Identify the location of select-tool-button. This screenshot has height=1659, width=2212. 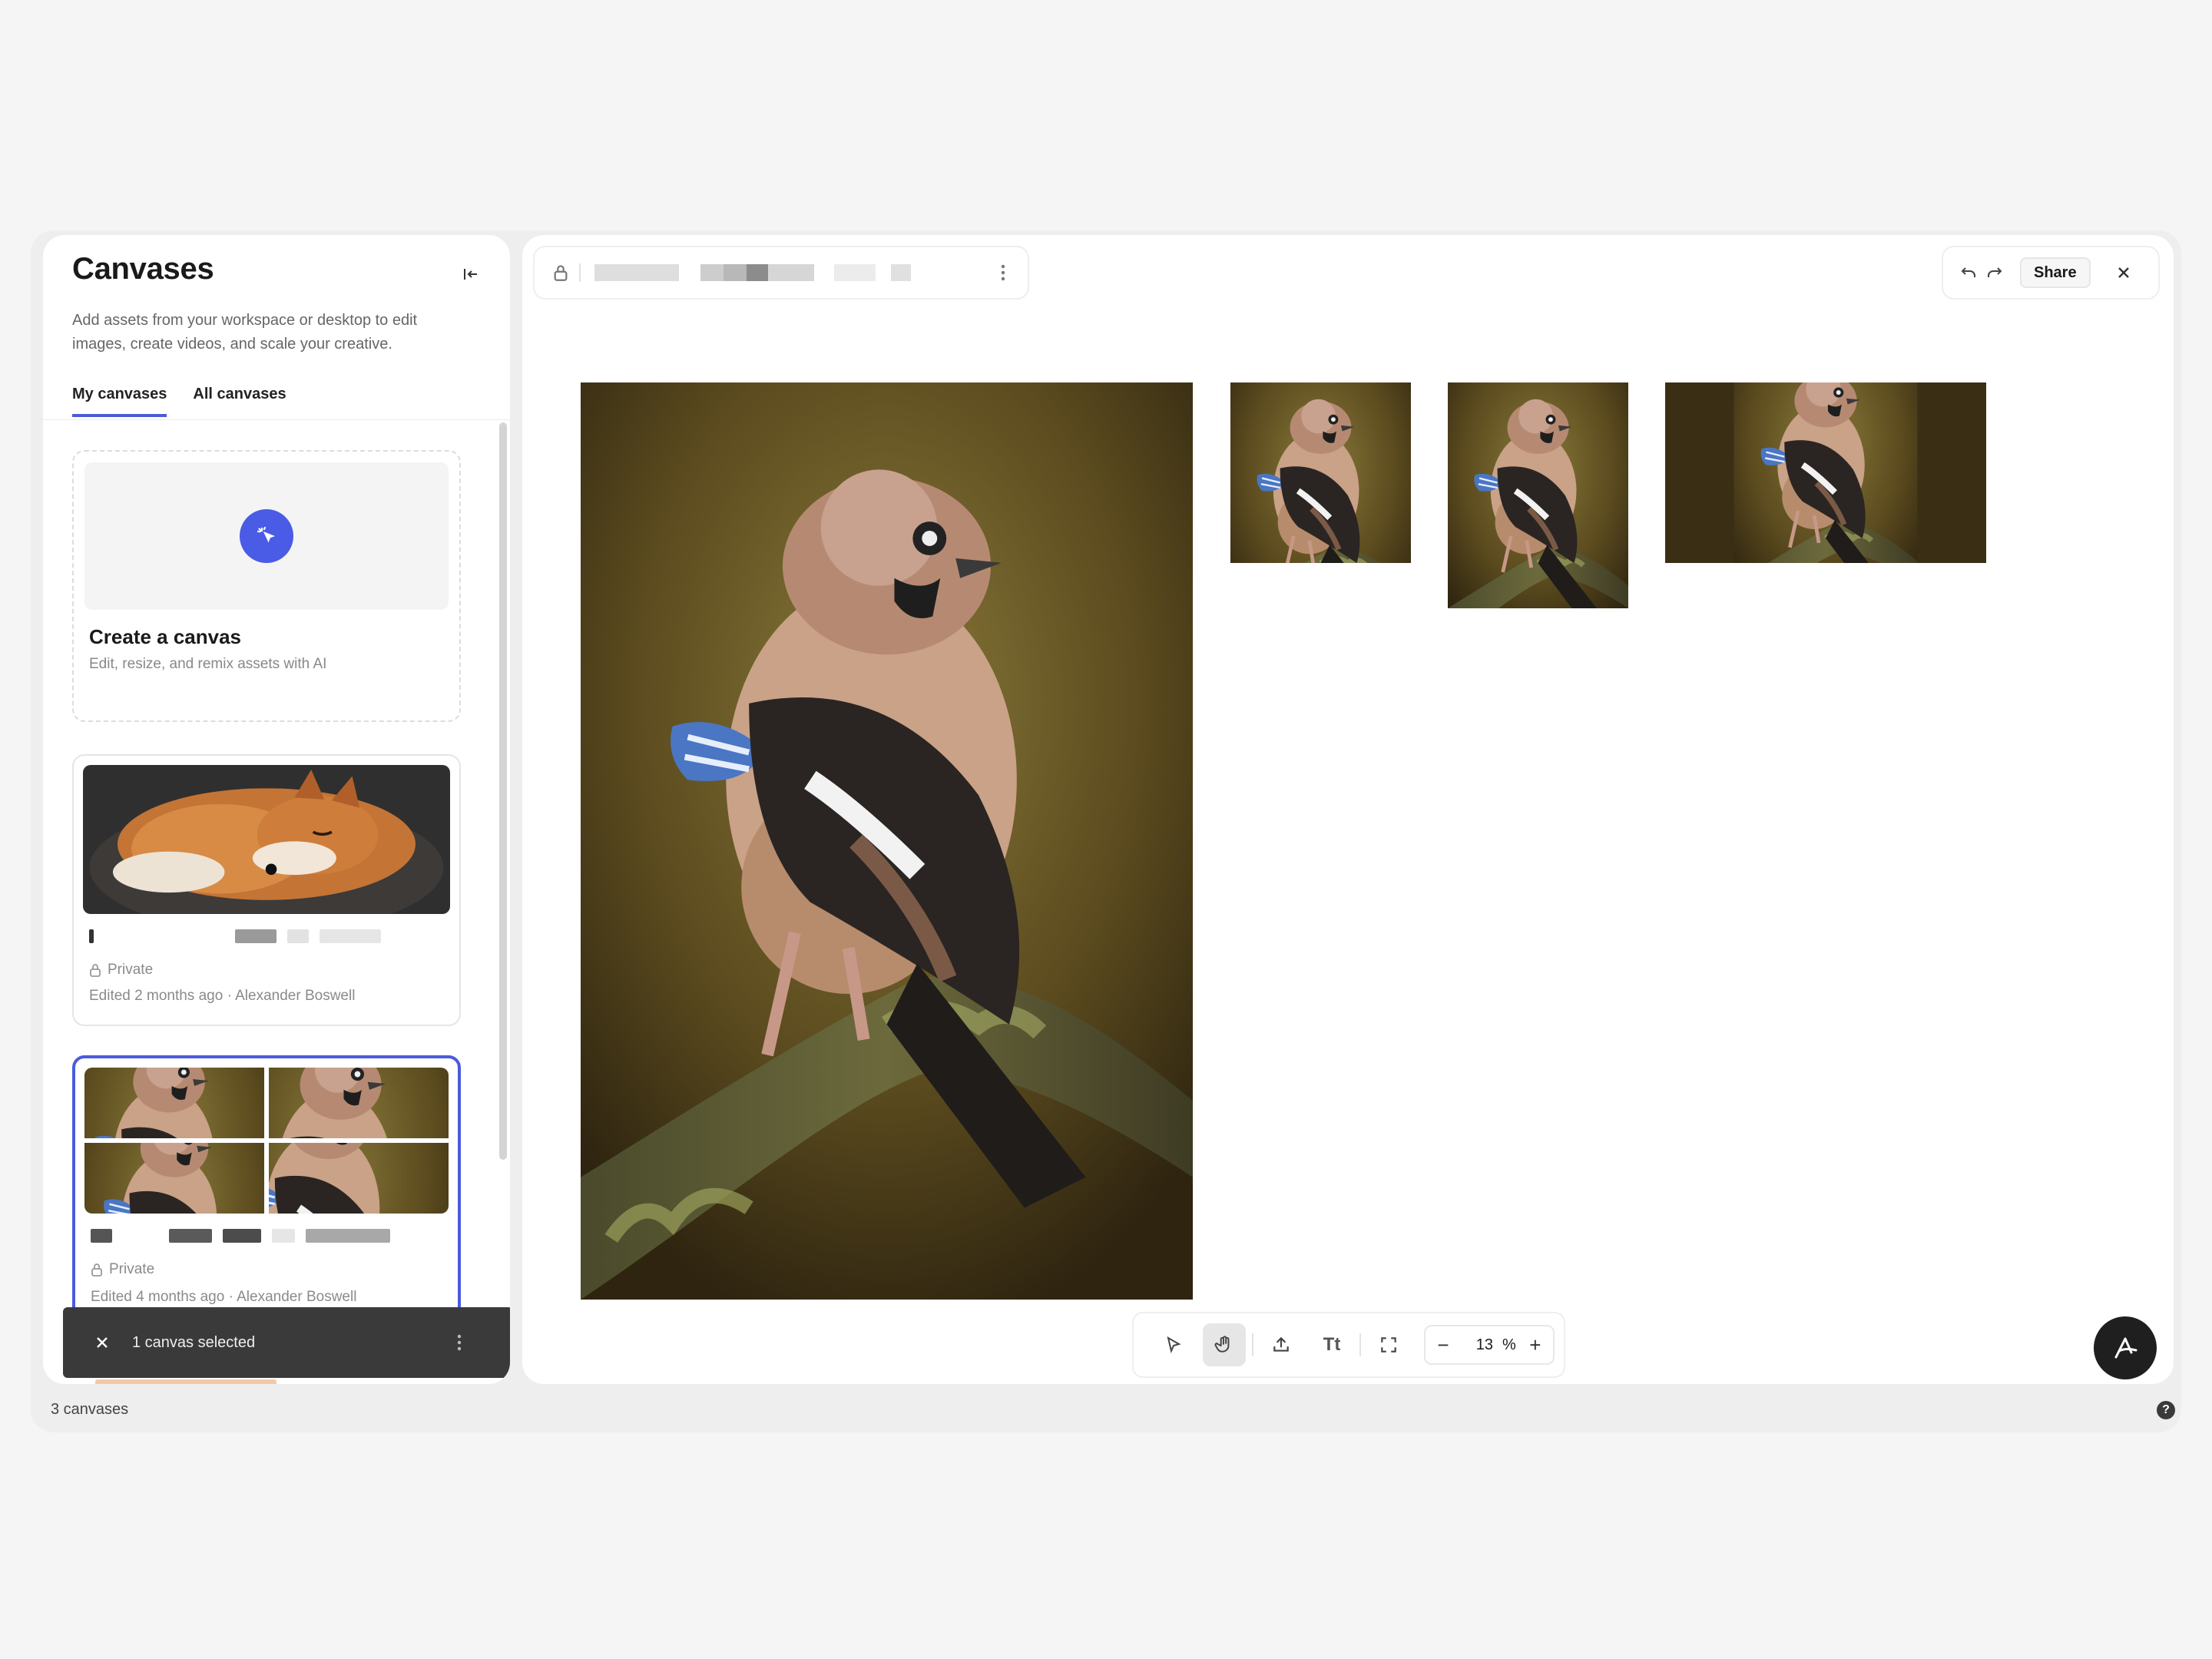
(1173, 1344).